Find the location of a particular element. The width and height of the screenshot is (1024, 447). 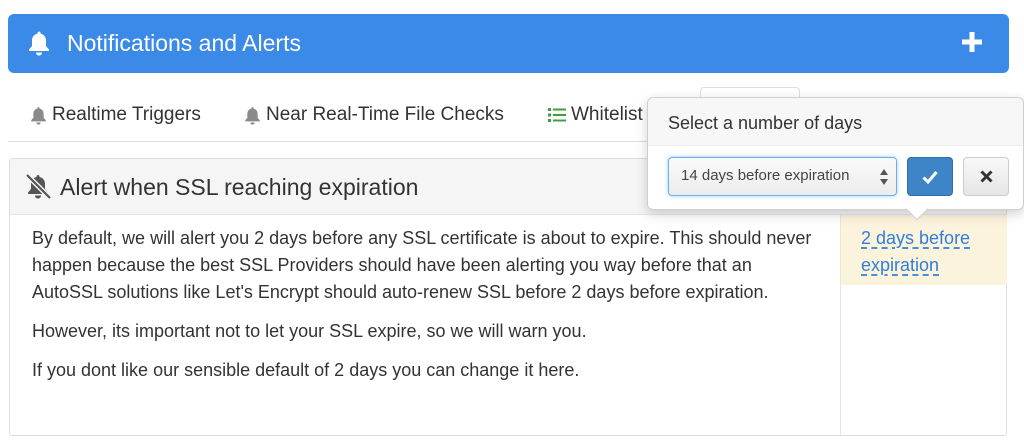

days-editable-link: 2 days before expiration is located at coordinates (931, 252).